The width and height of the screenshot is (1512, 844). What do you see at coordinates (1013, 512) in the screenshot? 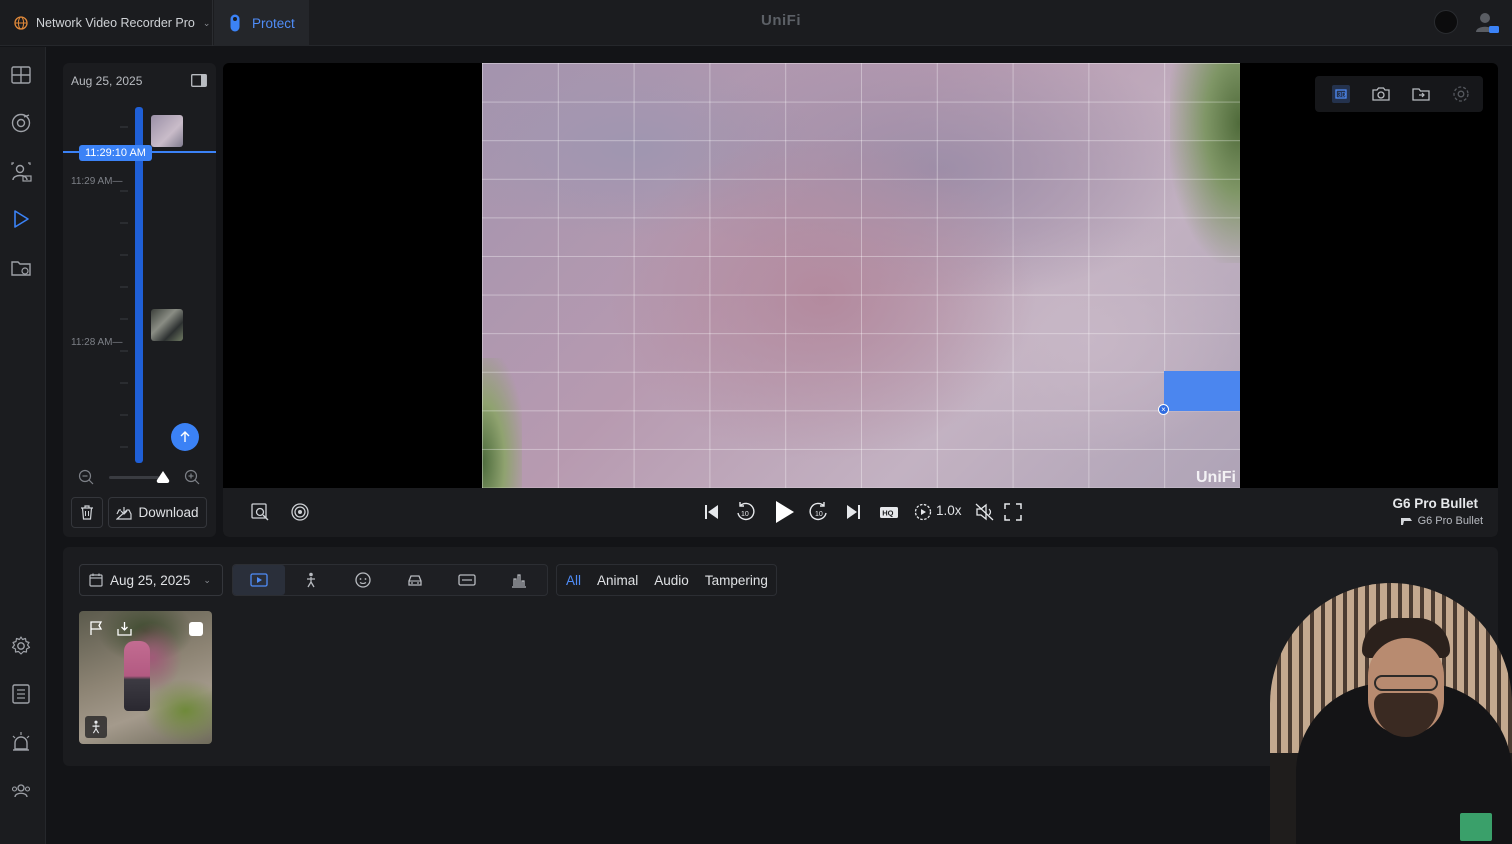
I see `fullscreen-icon` at bounding box center [1013, 512].